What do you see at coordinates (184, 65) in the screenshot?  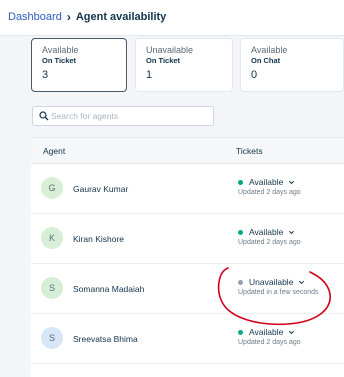 I see `card-unavailable-on-ticket: Unavailable On Ticket 1` at bounding box center [184, 65].